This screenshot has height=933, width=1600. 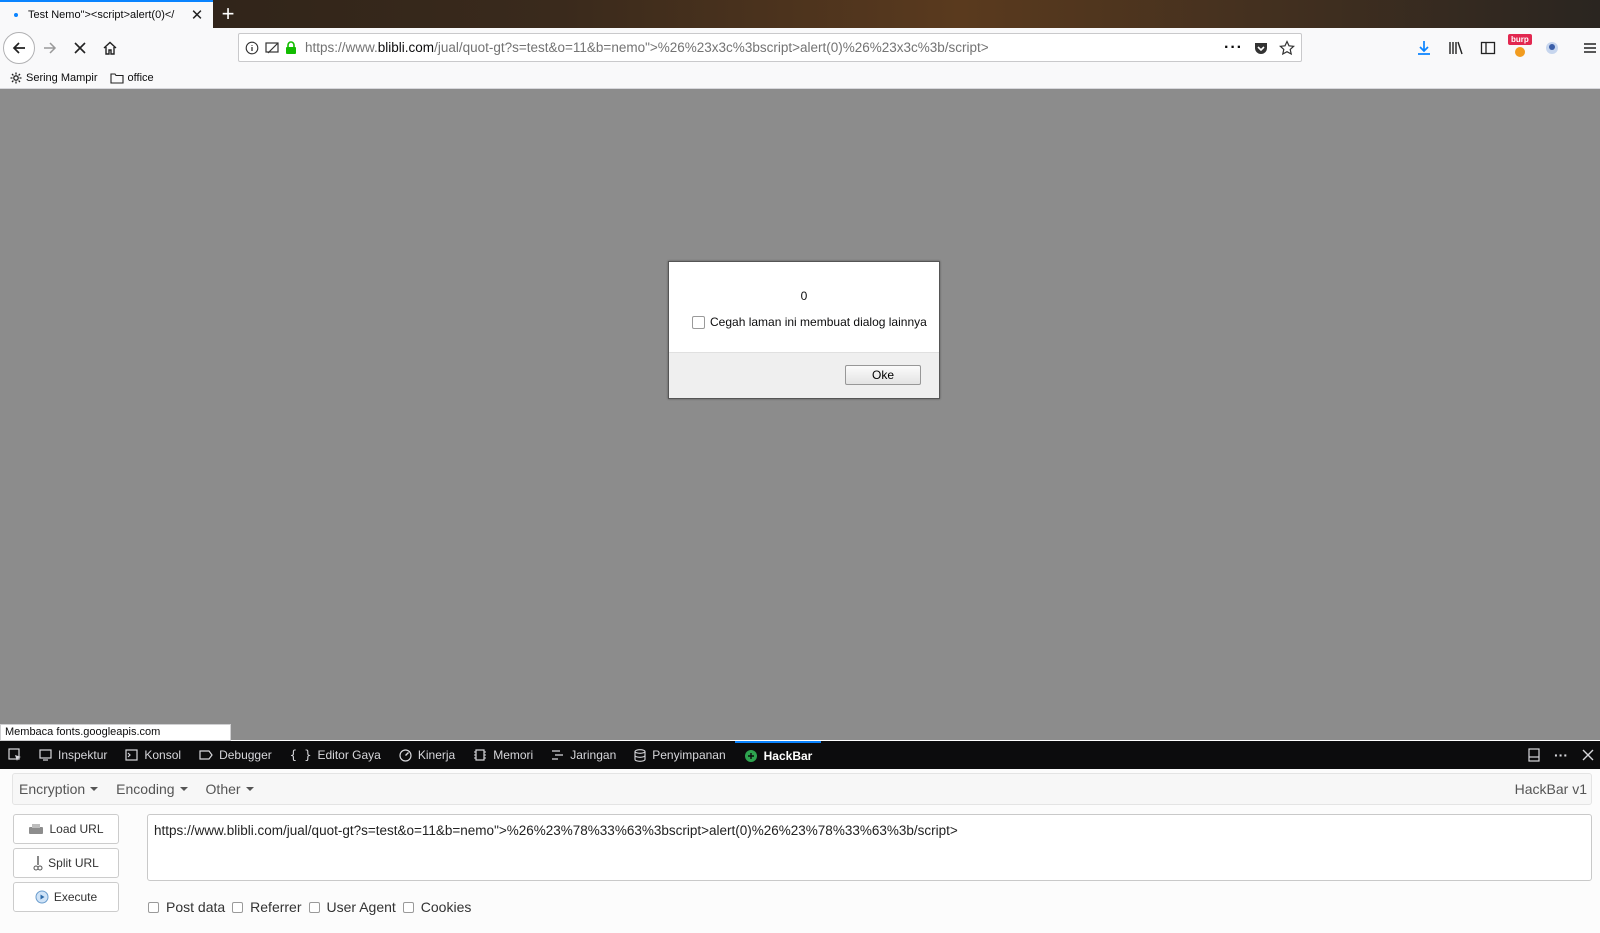 I want to click on network-icon, so click(x=558, y=755).